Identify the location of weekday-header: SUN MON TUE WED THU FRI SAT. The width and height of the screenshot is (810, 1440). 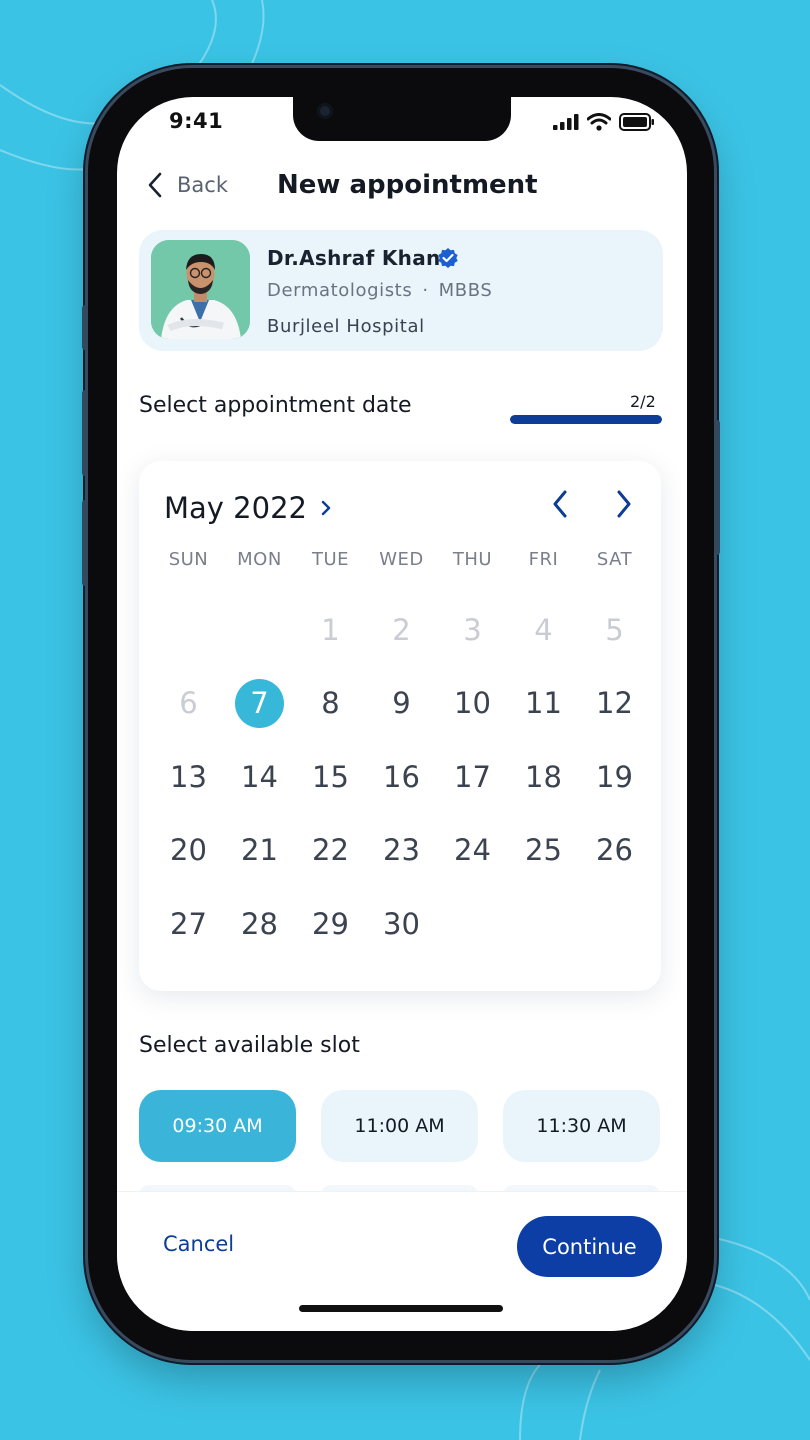
(401, 559).